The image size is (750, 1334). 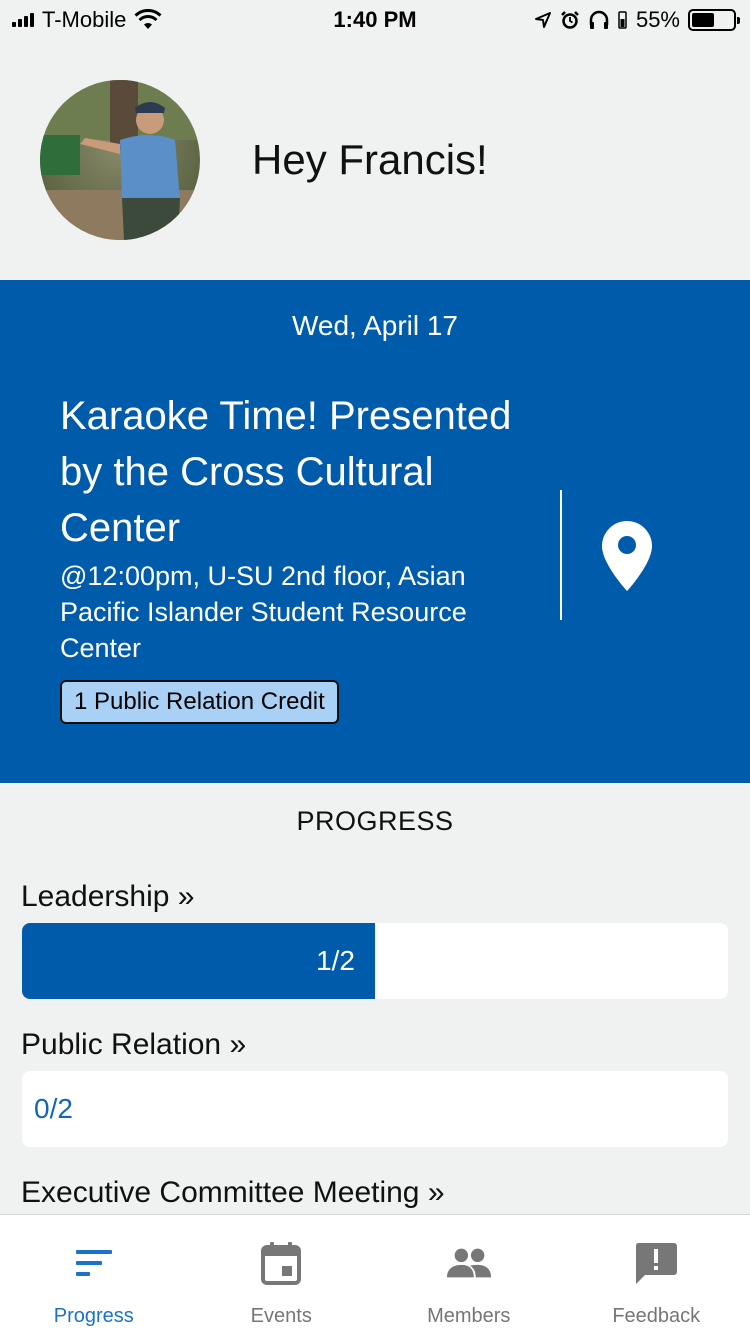 I want to click on avatar, so click(x=120, y=160).